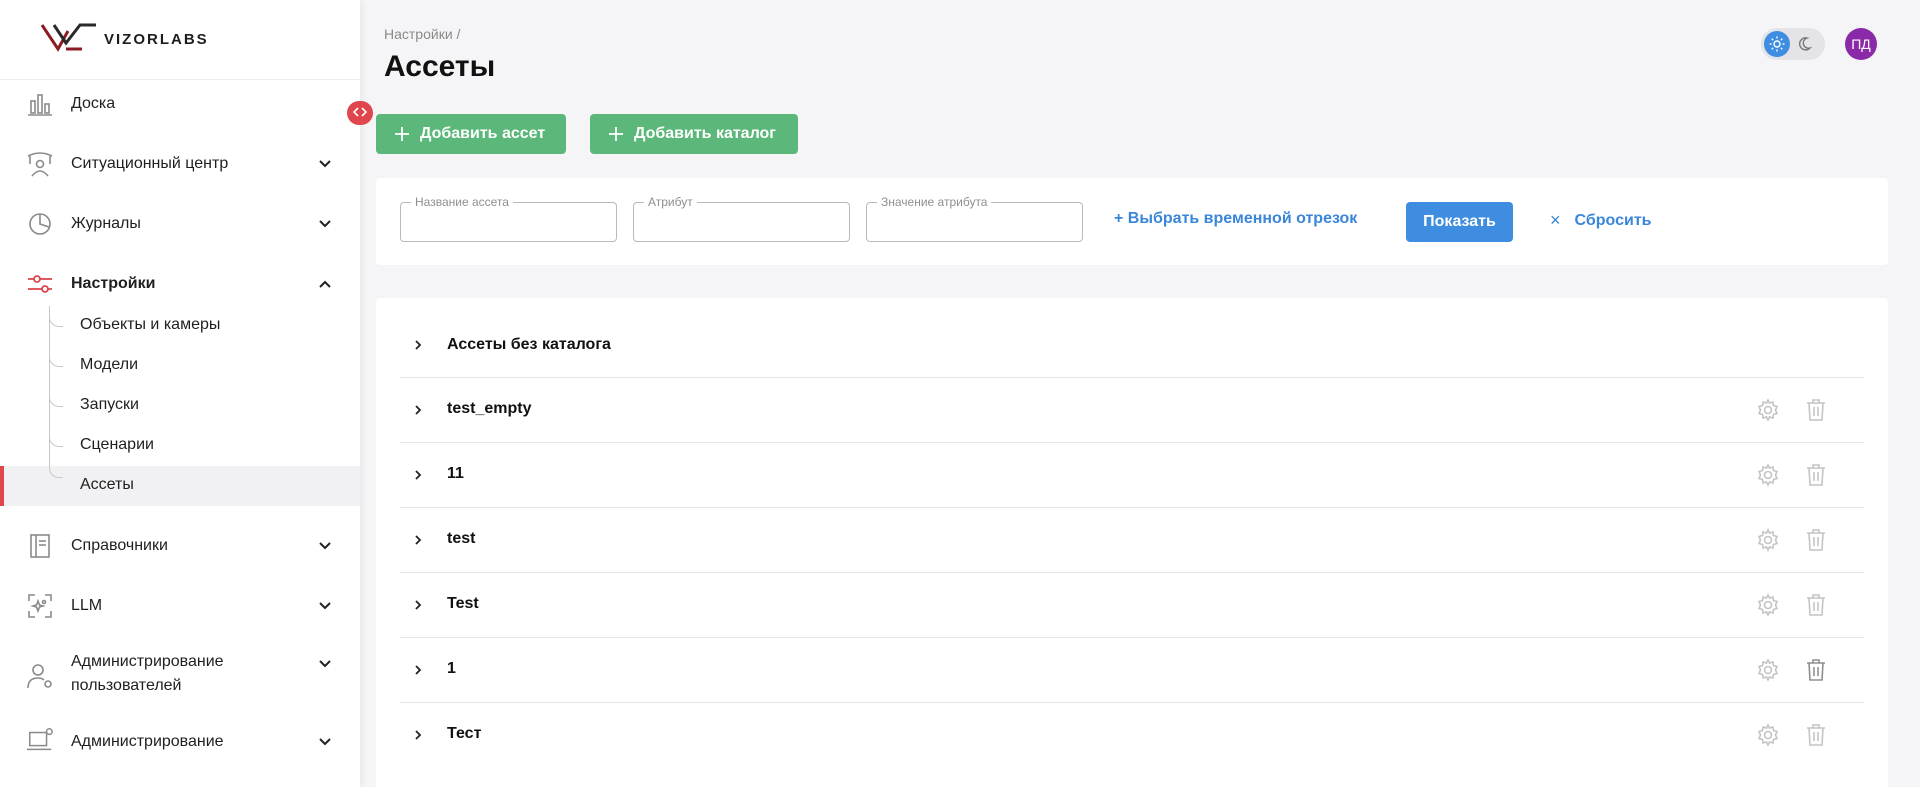  Describe the element at coordinates (1132, 735) in the screenshot. I see `catalog-row: Тест` at that location.